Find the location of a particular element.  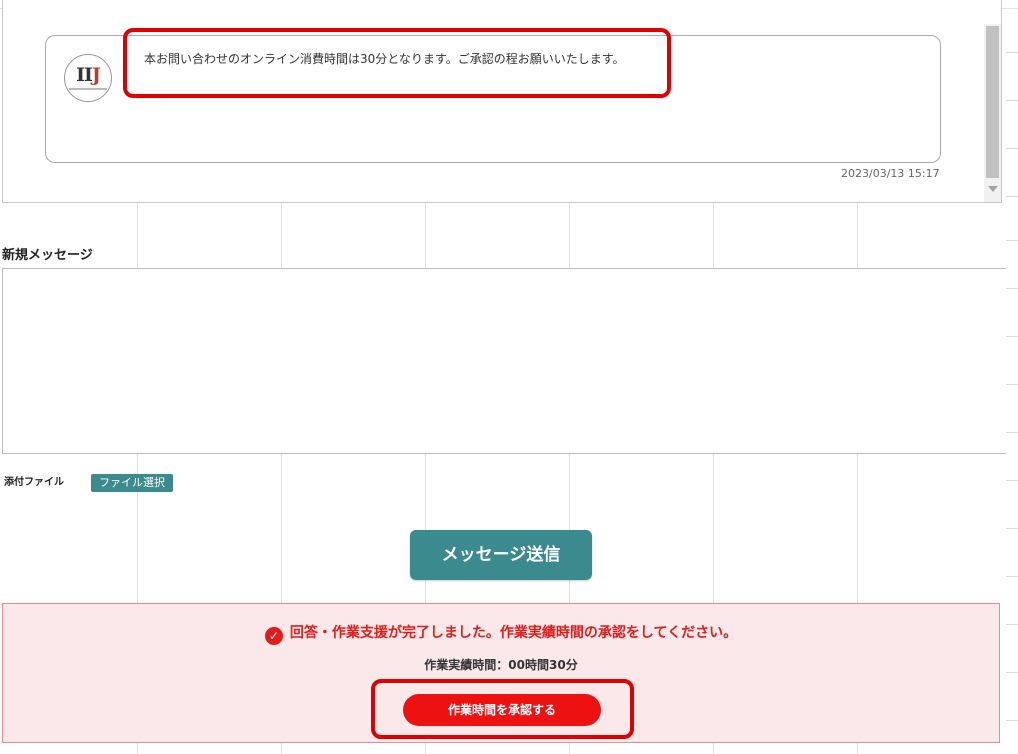

file-select-button: ファイル選択 is located at coordinates (132, 483).